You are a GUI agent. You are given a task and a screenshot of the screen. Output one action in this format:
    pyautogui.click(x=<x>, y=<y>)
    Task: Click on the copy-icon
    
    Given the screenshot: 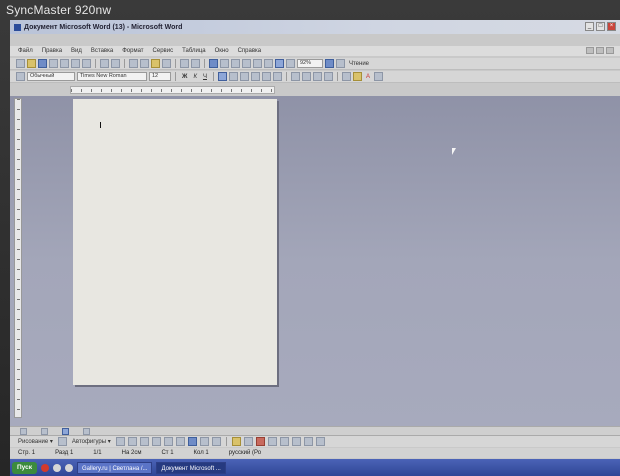 What is the action you would take?
    pyautogui.click(x=144, y=63)
    